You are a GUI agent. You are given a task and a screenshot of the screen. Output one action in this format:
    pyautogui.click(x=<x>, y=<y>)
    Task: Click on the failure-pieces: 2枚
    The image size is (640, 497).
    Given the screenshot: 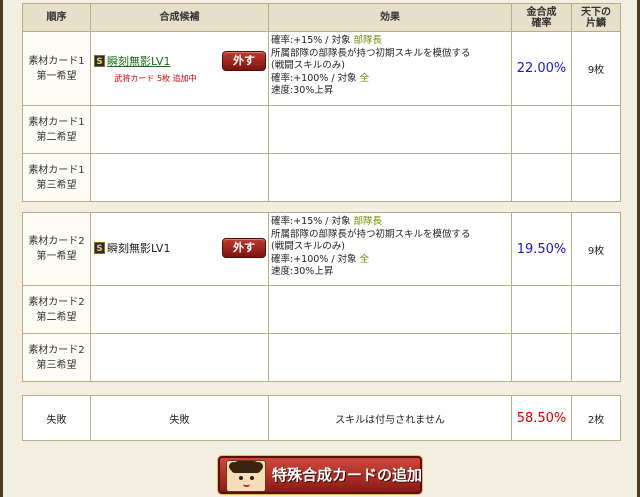 What is the action you would take?
    pyautogui.click(x=596, y=418)
    